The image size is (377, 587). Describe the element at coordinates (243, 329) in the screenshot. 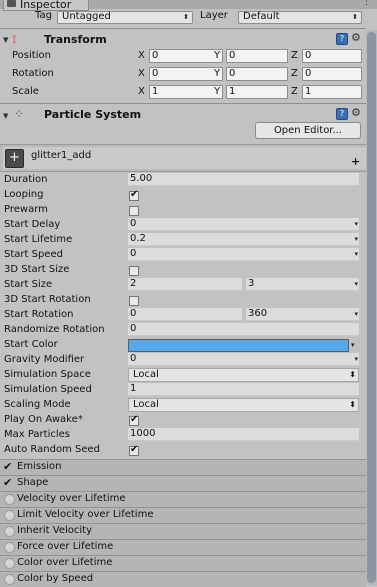

I see `randomize-rotation-field: 0` at that location.